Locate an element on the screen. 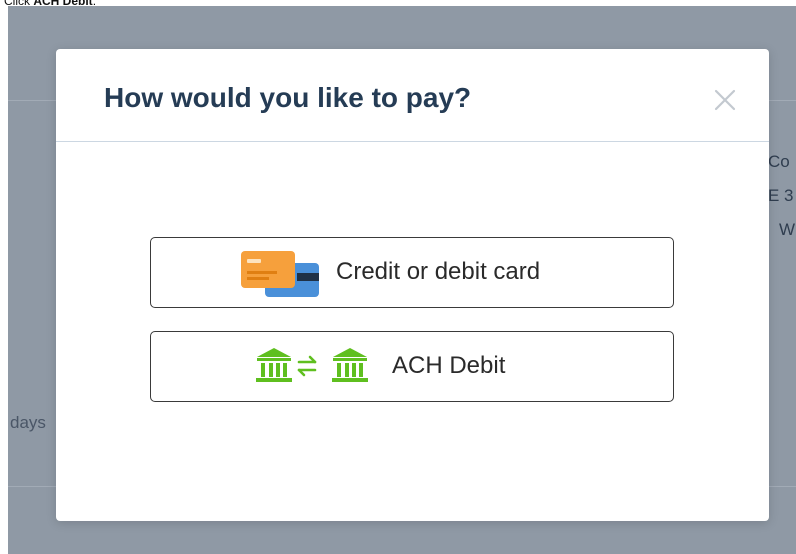  background-text: days is located at coordinates (28, 422).